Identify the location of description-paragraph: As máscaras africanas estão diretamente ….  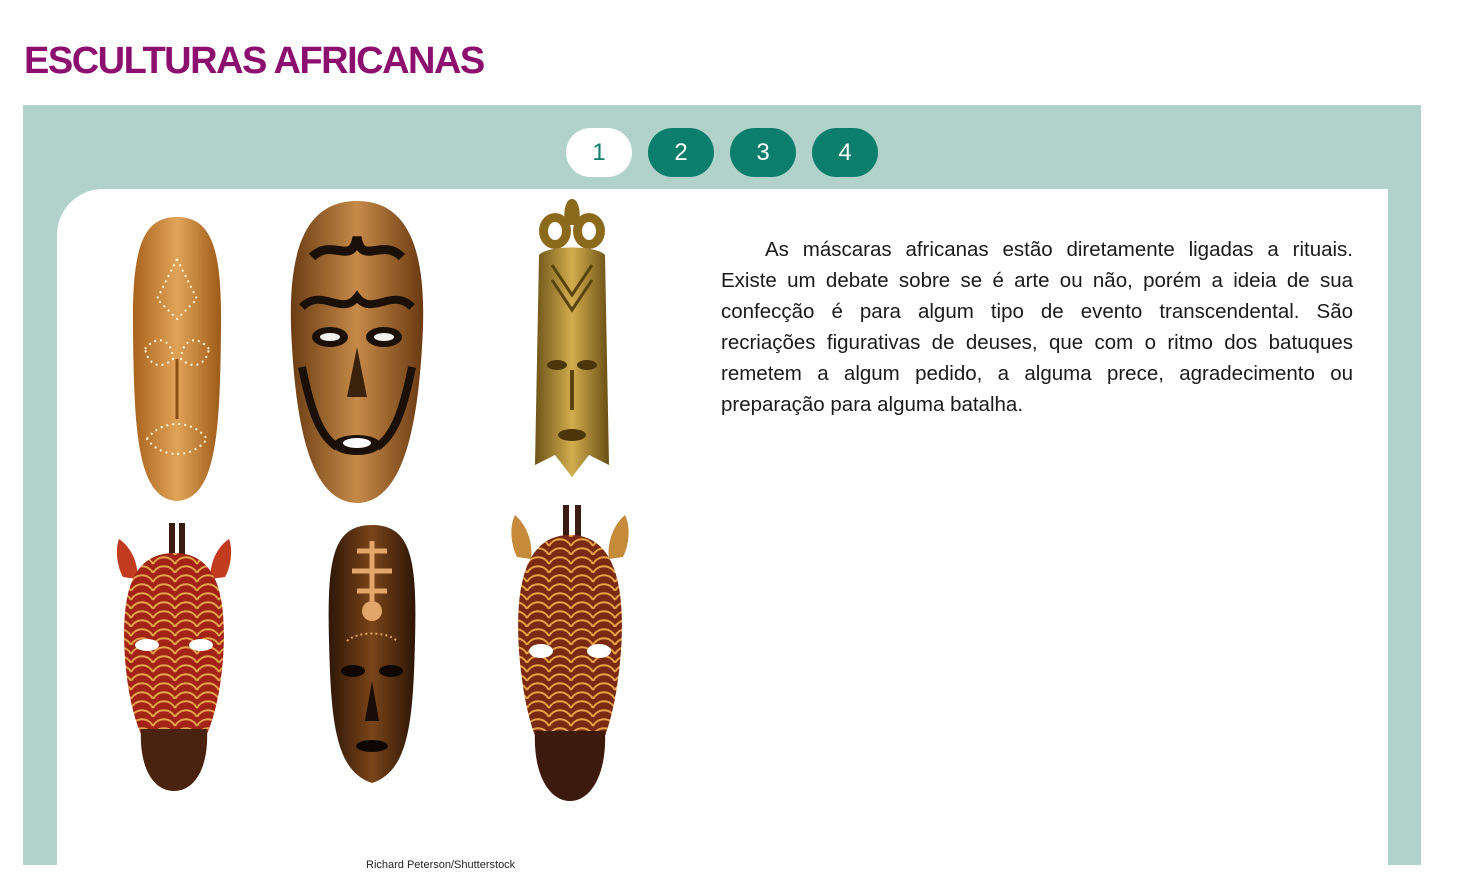
(1037, 327).